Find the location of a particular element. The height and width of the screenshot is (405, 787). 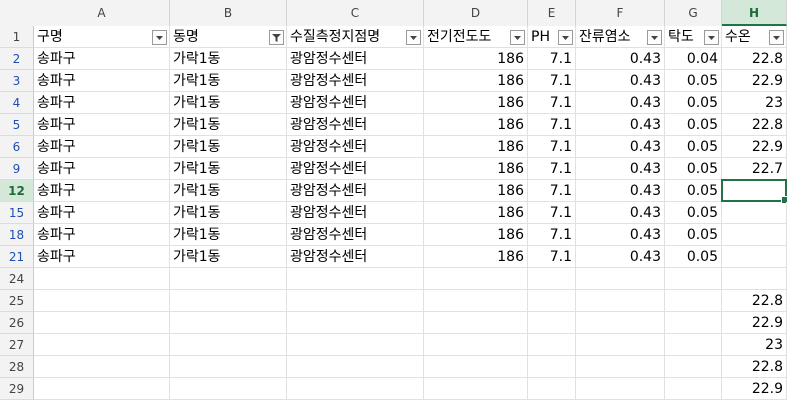

row-number: 21 is located at coordinates (17, 257).